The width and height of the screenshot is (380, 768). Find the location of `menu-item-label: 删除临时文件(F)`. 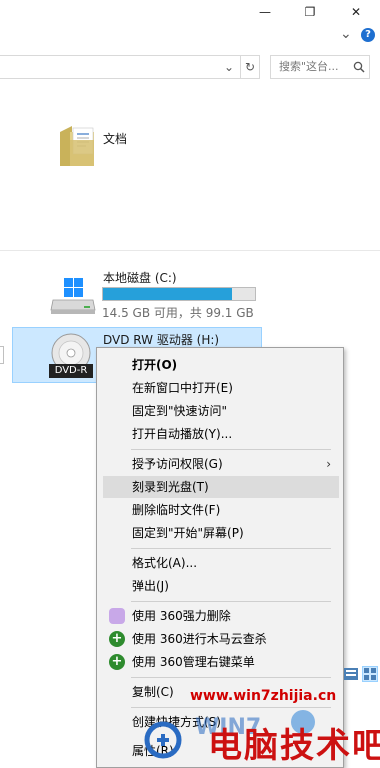

menu-item-label: 删除临时文件(F) is located at coordinates (176, 510).